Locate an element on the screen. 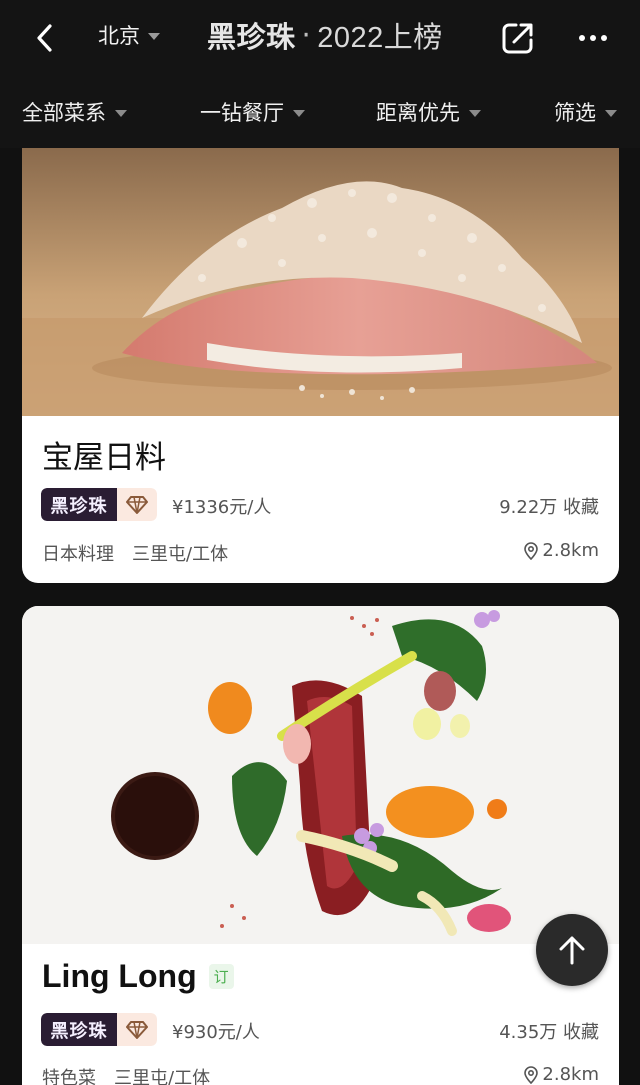  title-year: 2022上榜 is located at coordinates (380, 38).